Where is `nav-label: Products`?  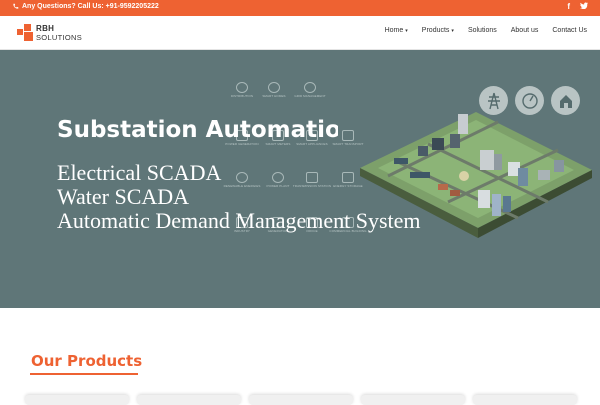 nav-label: Products is located at coordinates (435, 30).